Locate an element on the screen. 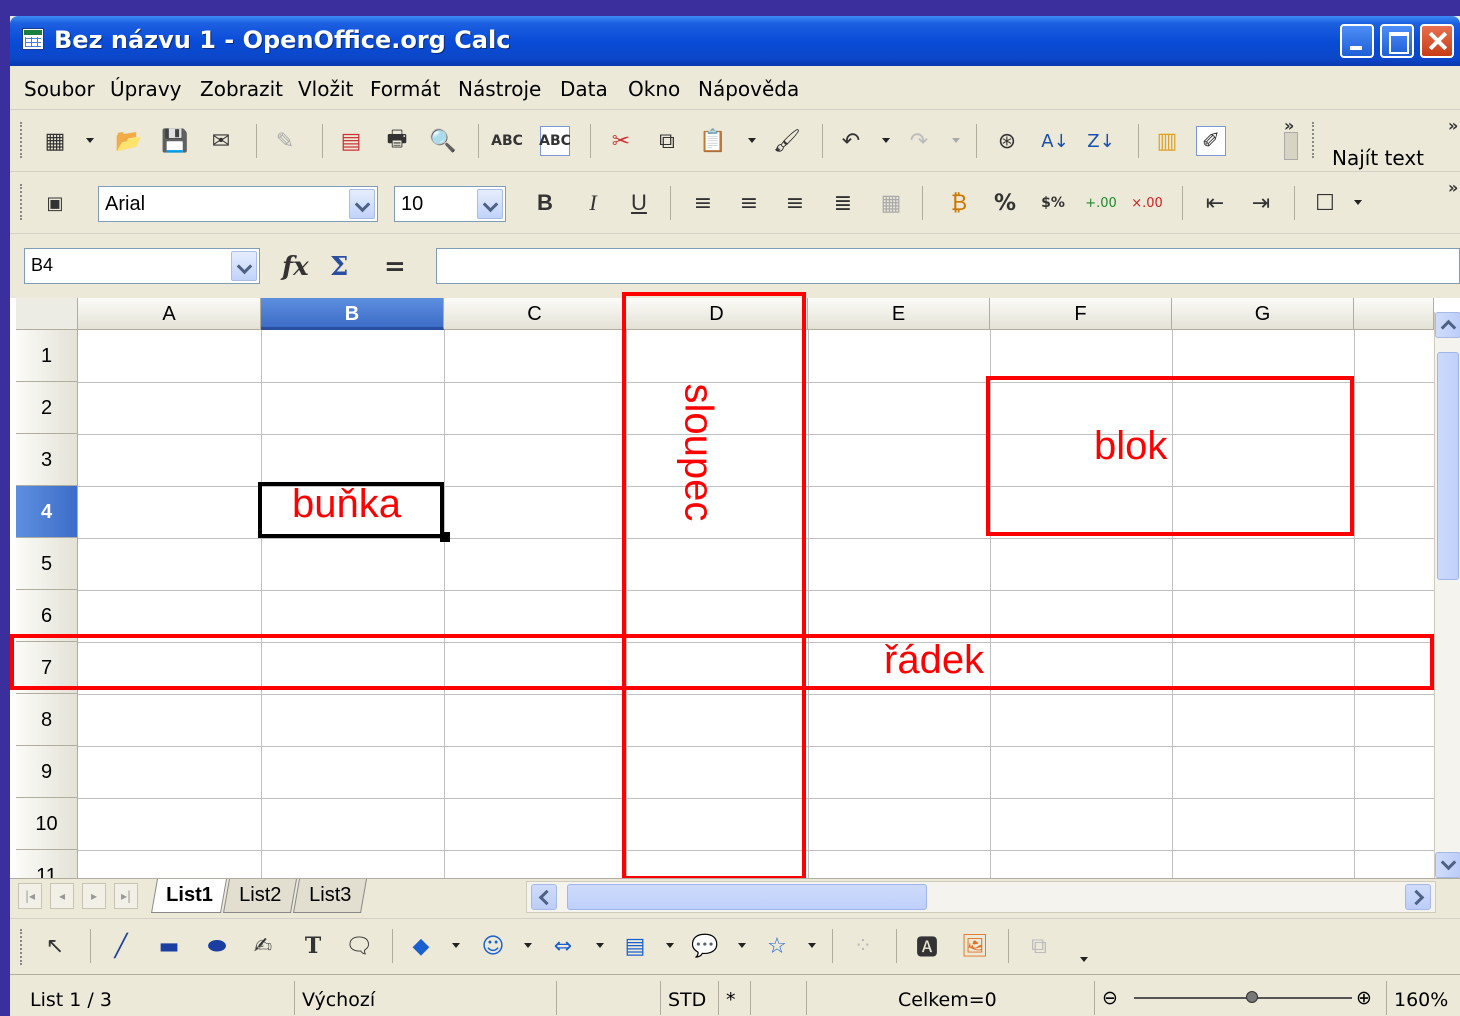  vertical-scrollbar is located at coordinates (1447, 596).